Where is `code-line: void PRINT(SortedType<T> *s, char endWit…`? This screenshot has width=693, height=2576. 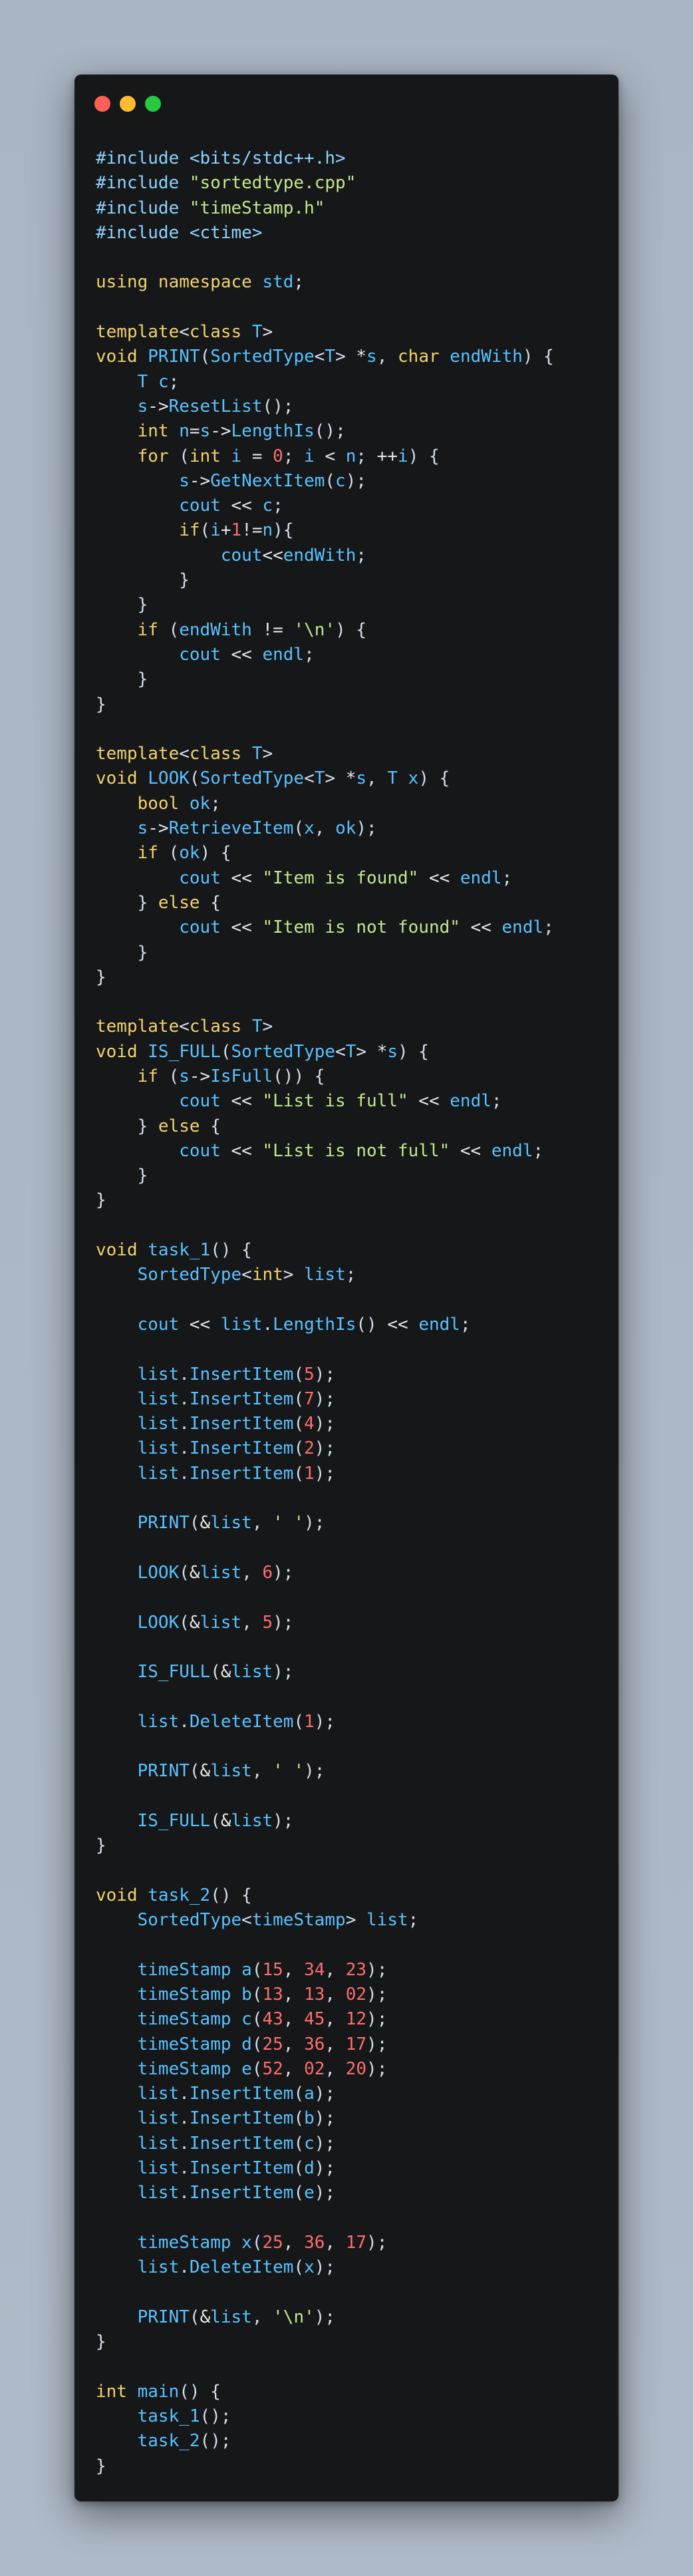 code-line: void PRINT(SortedType<T> *s, char endWit… is located at coordinates (325, 357).